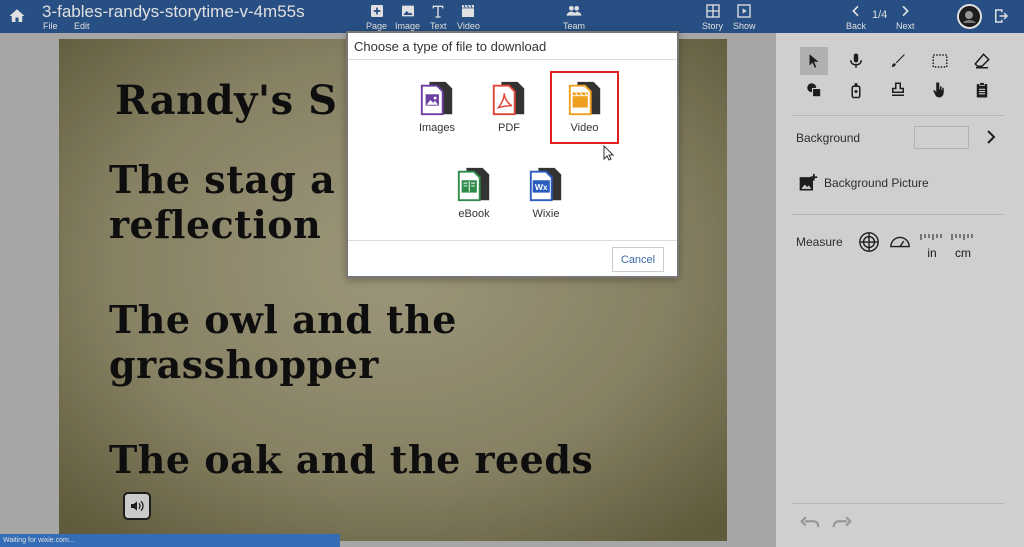 The height and width of the screenshot is (547, 1024). I want to click on ebook-file-icon, so click(473, 184).